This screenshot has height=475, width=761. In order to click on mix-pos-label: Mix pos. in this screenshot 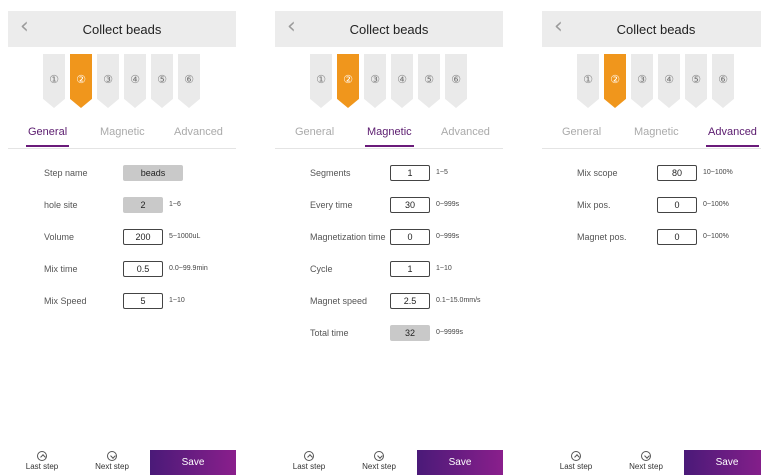, I will do `click(594, 205)`.